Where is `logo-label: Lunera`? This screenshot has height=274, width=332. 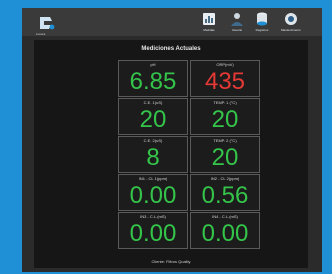
logo-label: Lunera is located at coordinates (41, 34).